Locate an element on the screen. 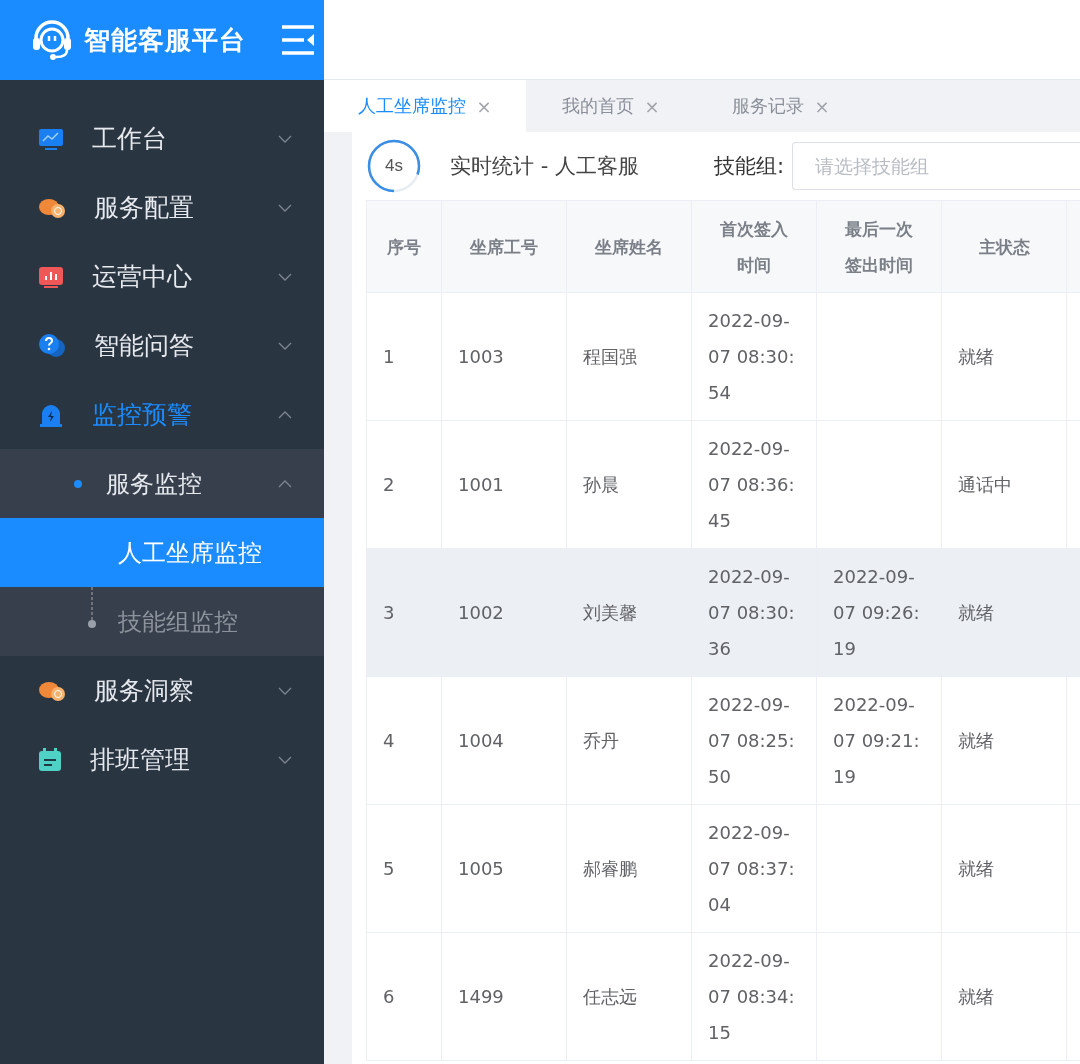 The width and height of the screenshot is (1080, 1064). table-cell: 2022-09-07 08:30:36 is located at coordinates (754, 613).